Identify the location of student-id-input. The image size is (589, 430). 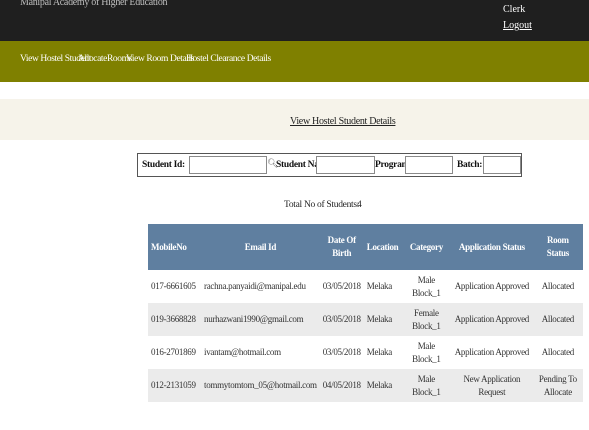
(228, 165).